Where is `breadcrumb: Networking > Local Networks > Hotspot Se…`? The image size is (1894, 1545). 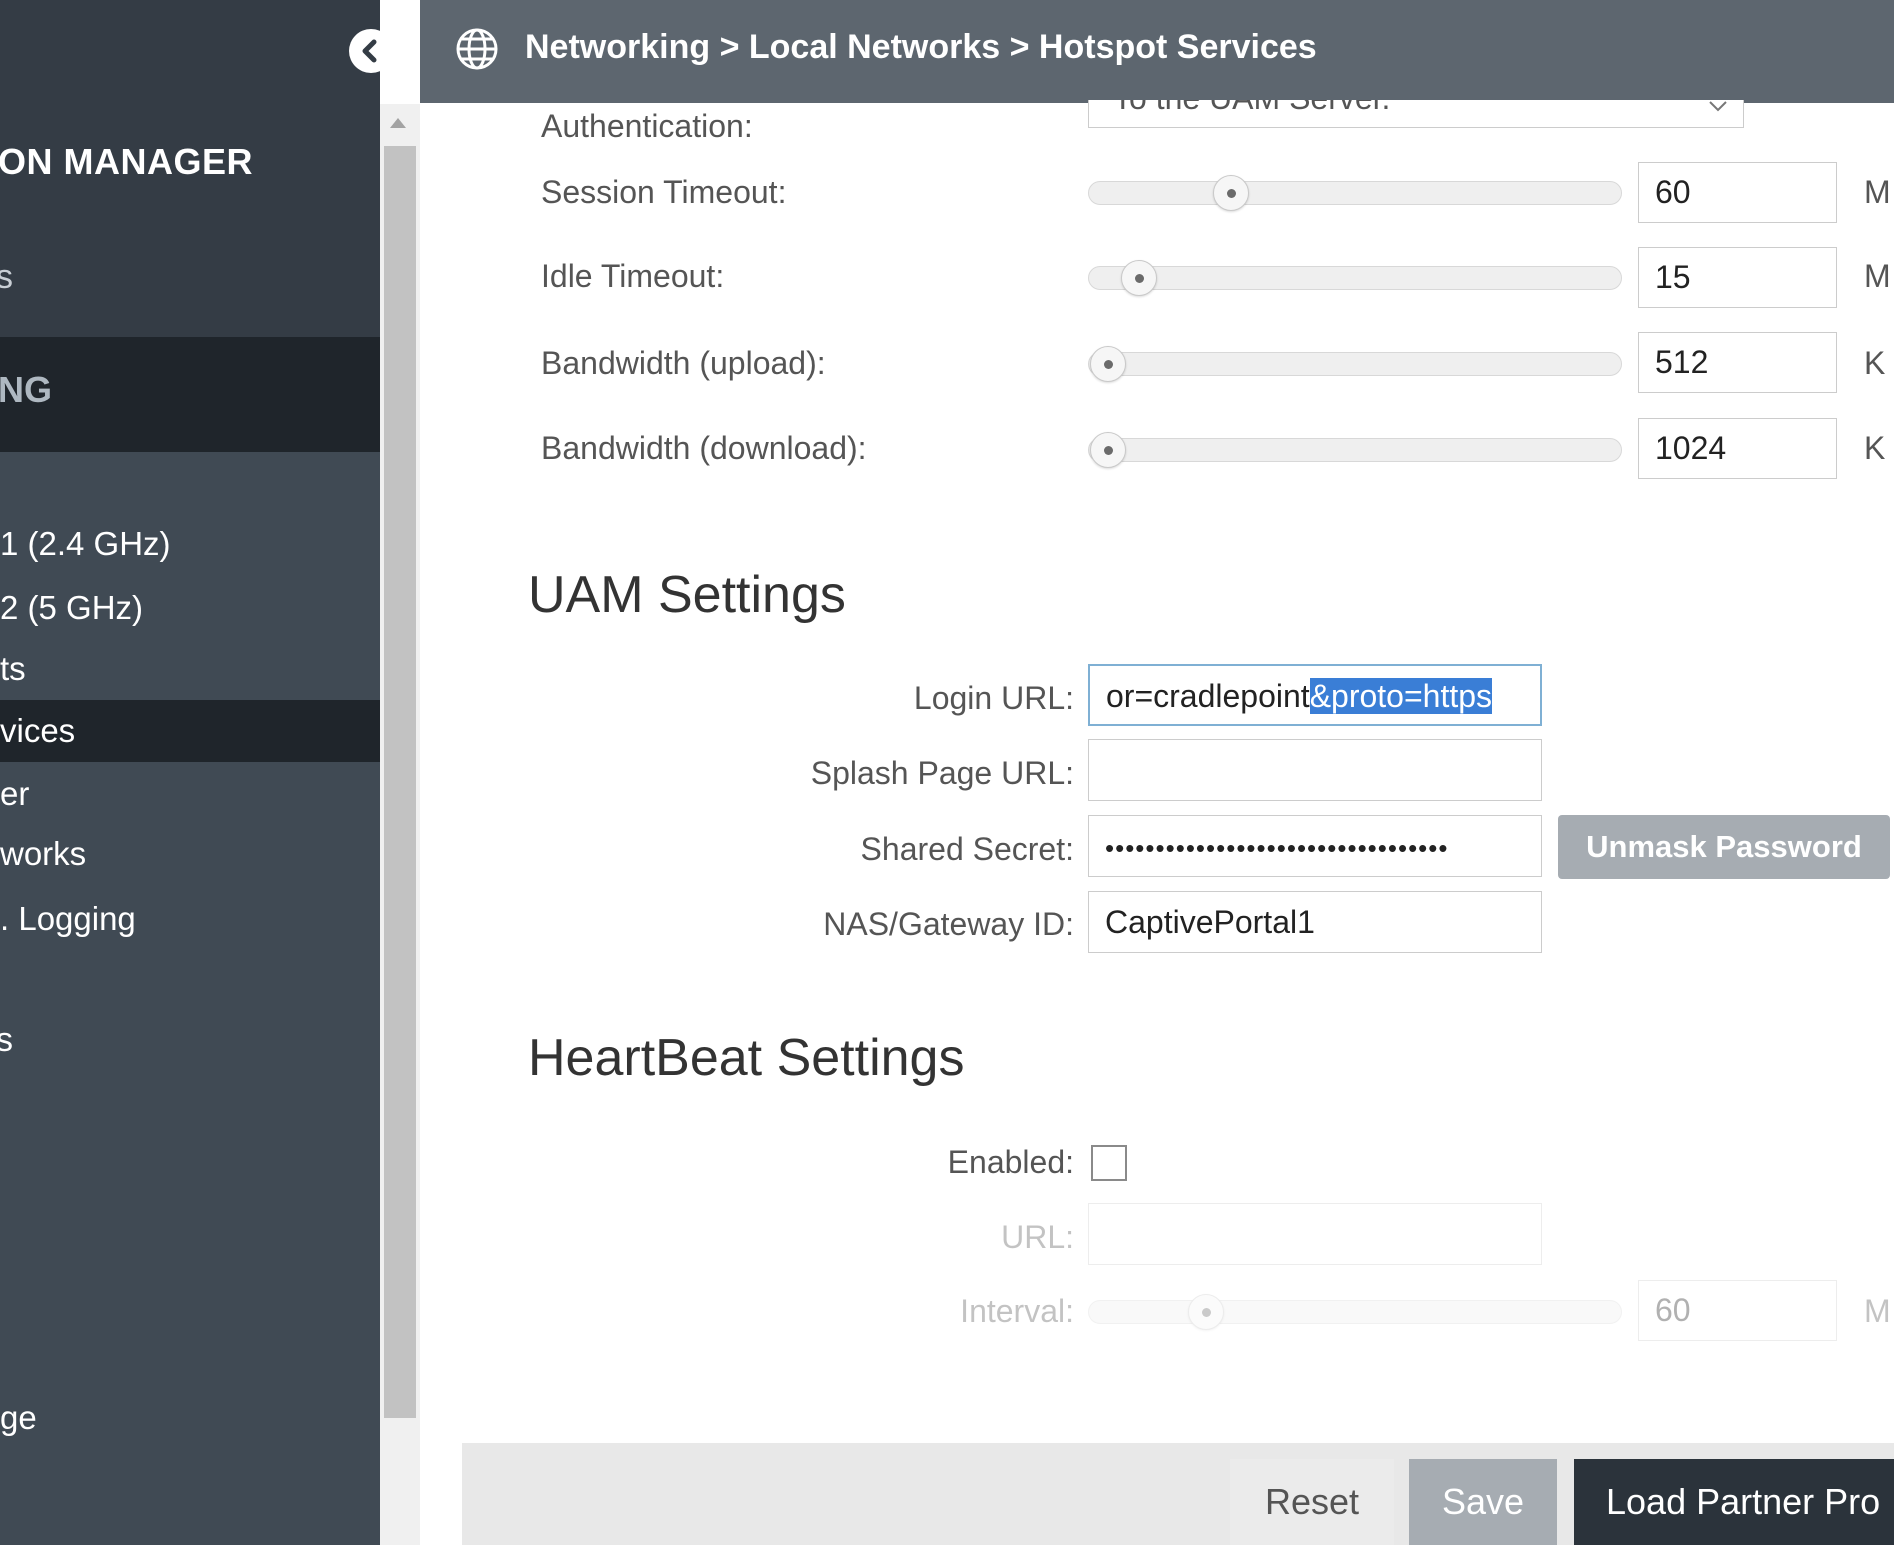
breadcrumb: Networking > Local Networks > Hotspot Se… is located at coordinates (921, 47).